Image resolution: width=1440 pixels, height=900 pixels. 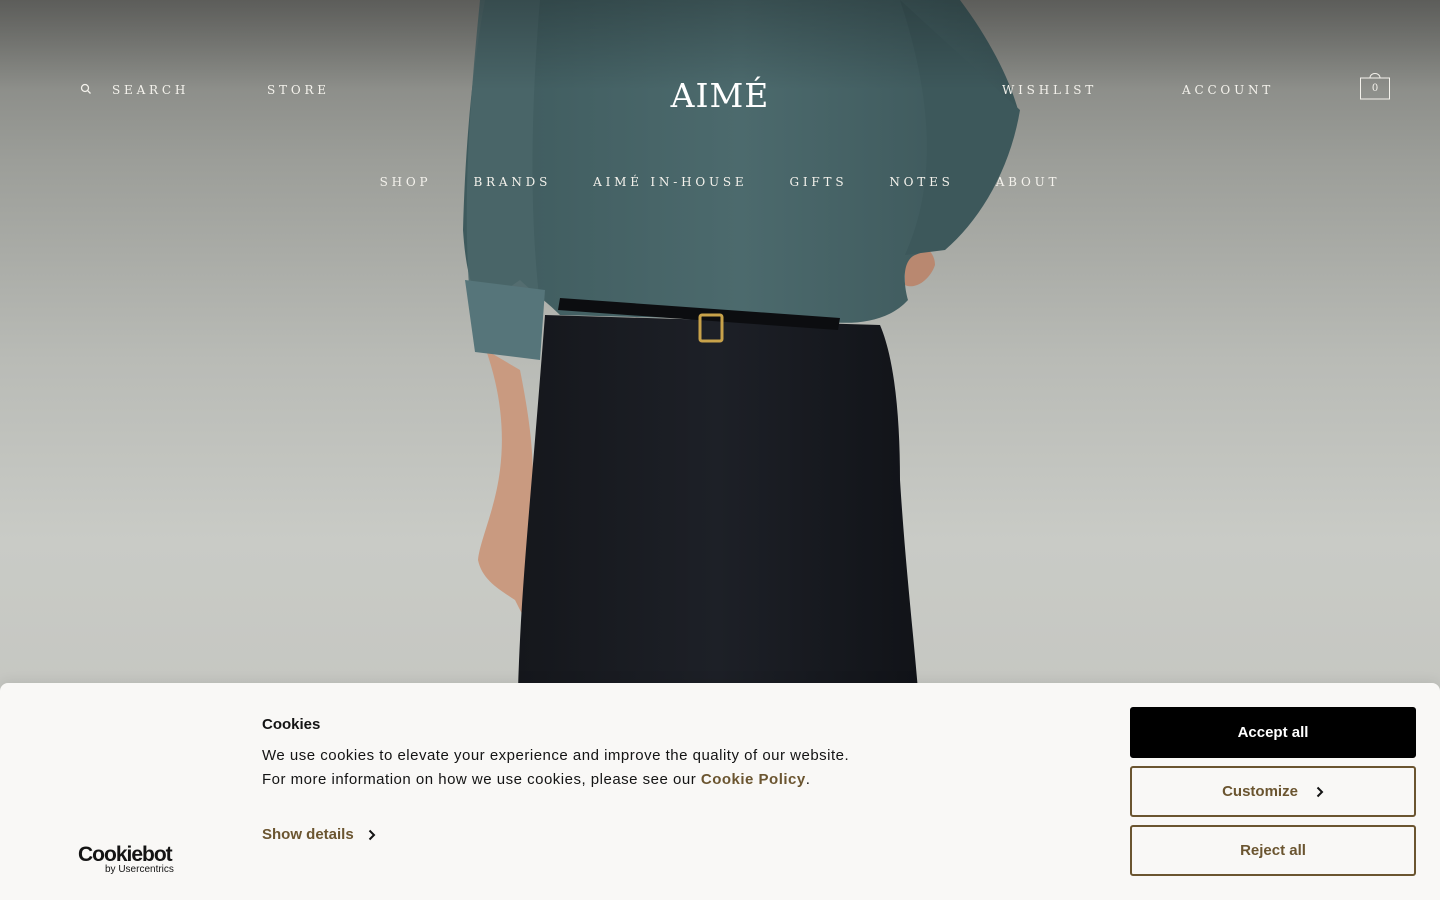 What do you see at coordinates (670, 182) in the screenshot?
I see `nav-item-aime-in-house: AIMÉ IN-HOUSE` at bounding box center [670, 182].